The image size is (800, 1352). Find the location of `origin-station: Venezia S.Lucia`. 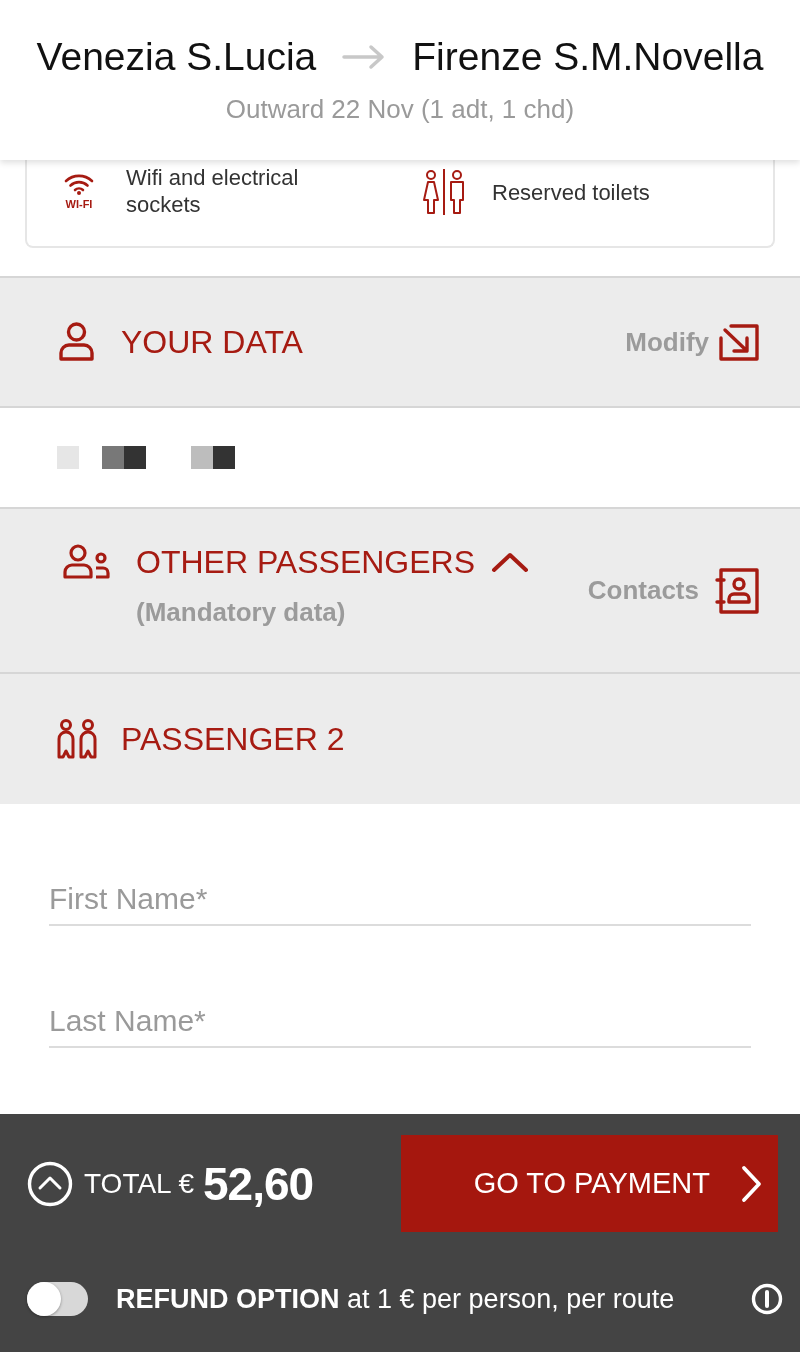

origin-station: Venezia S.Lucia is located at coordinates (176, 57).